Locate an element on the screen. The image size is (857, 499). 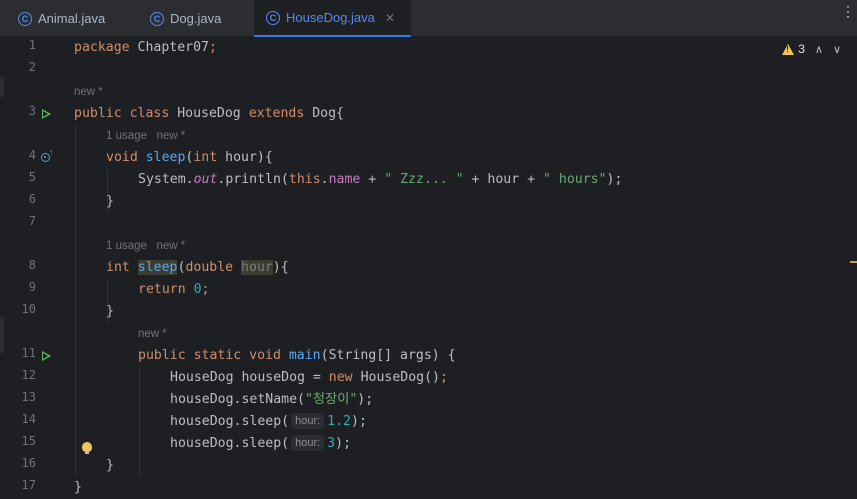
code-line: houseDog.setName("청장이"); is located at coordinates (271, 400).